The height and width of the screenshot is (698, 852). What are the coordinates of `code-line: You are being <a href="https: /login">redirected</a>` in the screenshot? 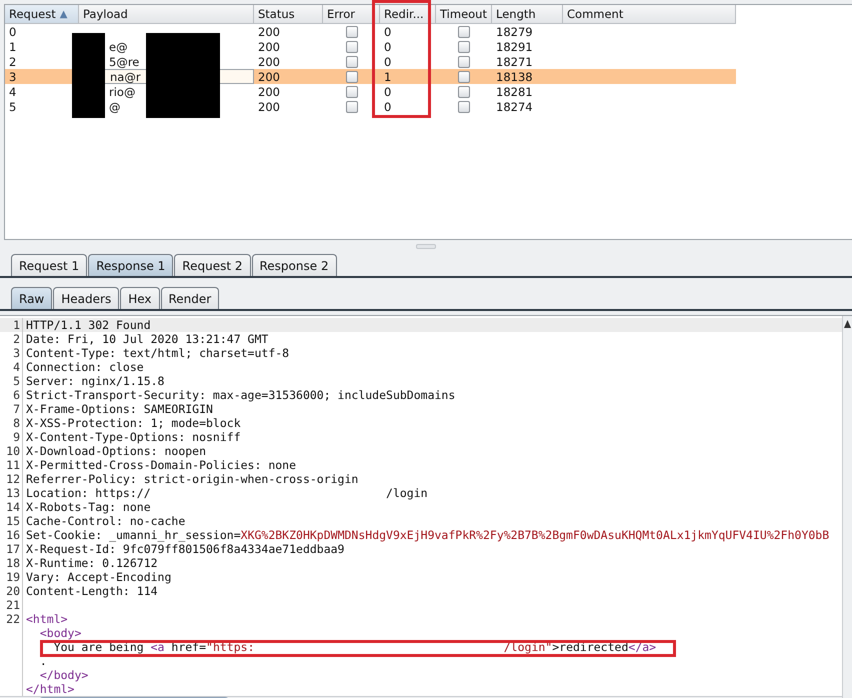 It's located at (354, 647).